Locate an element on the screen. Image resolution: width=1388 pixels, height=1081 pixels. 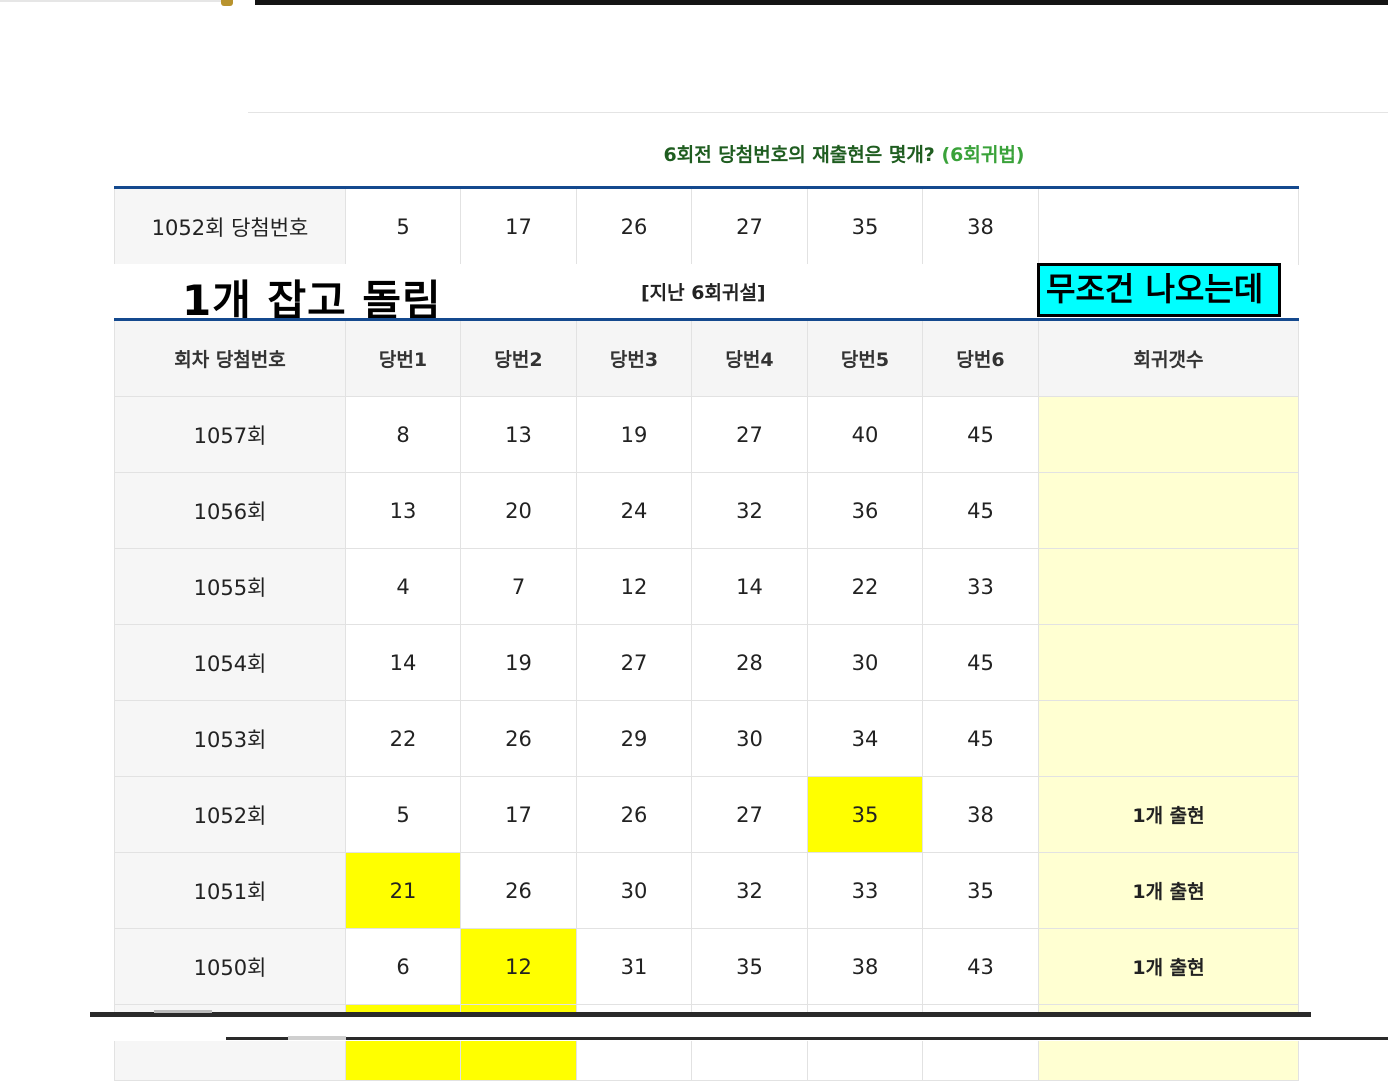
number-cell: 31 is located at coordinates (634, 966).